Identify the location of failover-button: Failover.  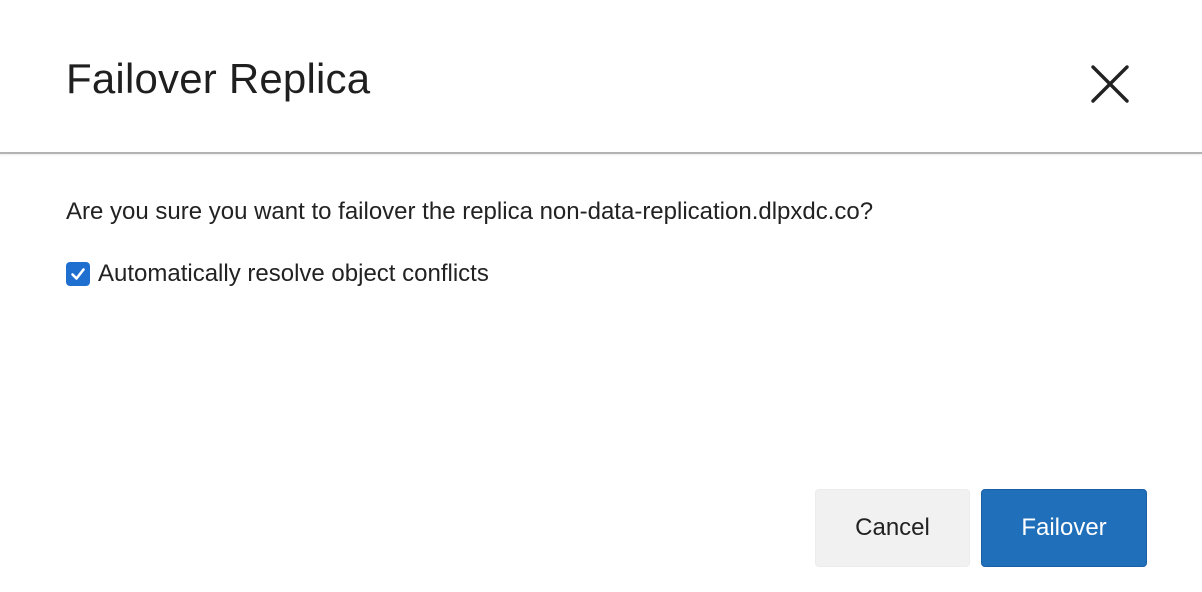
(1064, 528).